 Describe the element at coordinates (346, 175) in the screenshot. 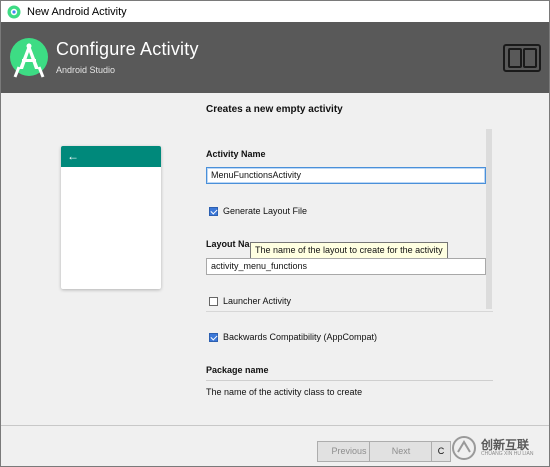

I see `activity-name-input: MenuFunctionsActivity` at that location.